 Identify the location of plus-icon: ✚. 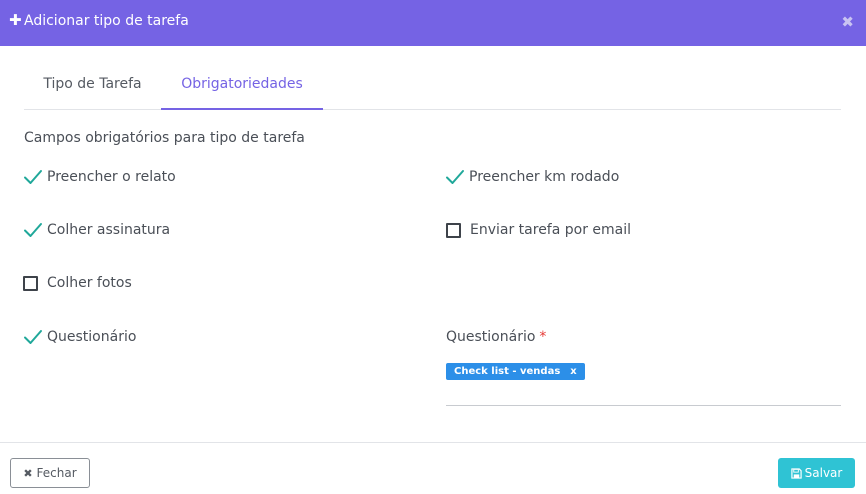
(15, 20).